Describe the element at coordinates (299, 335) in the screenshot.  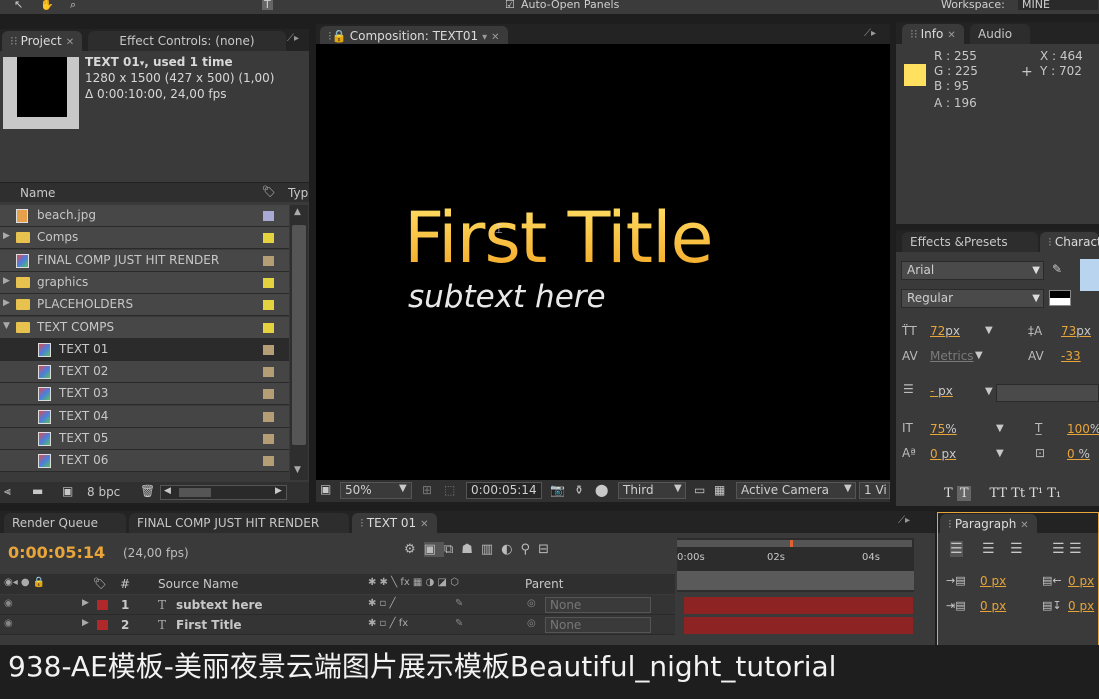
I see `scrollbar-thumb` at that location.